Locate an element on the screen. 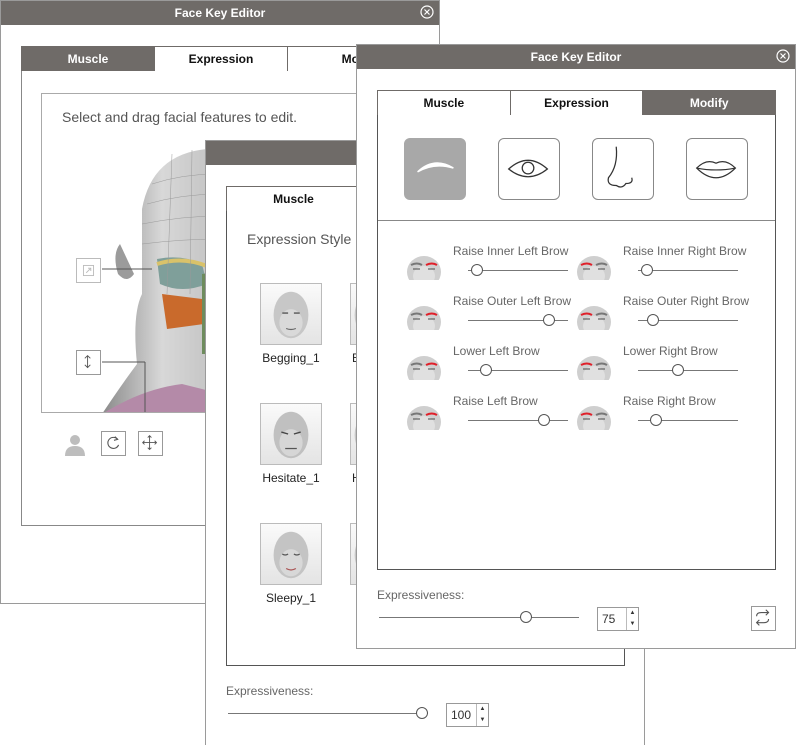 The height and width of the screenshot is (745, 796). swap-icon is located at coordinates (762, 617).